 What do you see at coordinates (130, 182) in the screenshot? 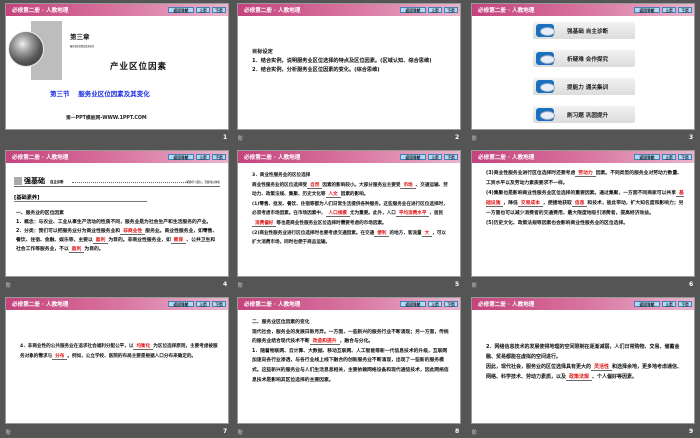
I see `banner-dotted-line` at bounding box center [130, 182].